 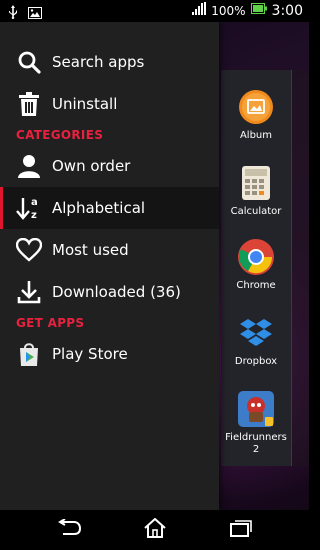 I want to click on app-fieldrunners-2: Fieldrunners 2, so click(x=256, y=423).